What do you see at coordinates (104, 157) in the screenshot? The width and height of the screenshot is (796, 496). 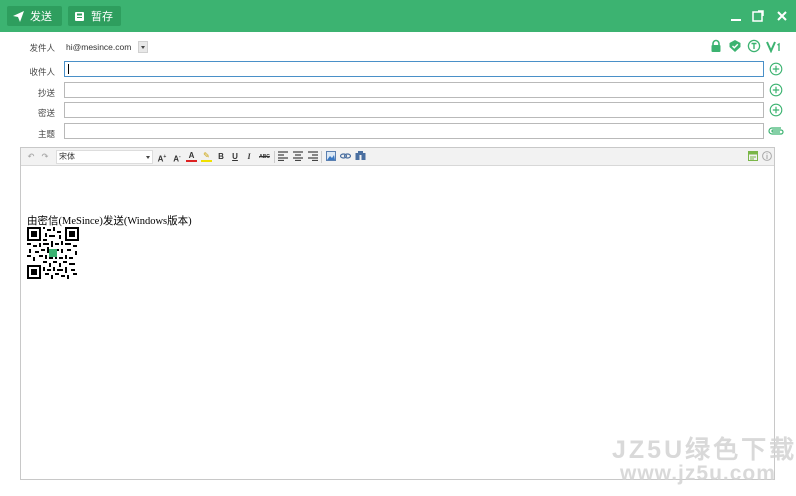 I see `font-family-select: 宋体` at bounding box center [104, 157].